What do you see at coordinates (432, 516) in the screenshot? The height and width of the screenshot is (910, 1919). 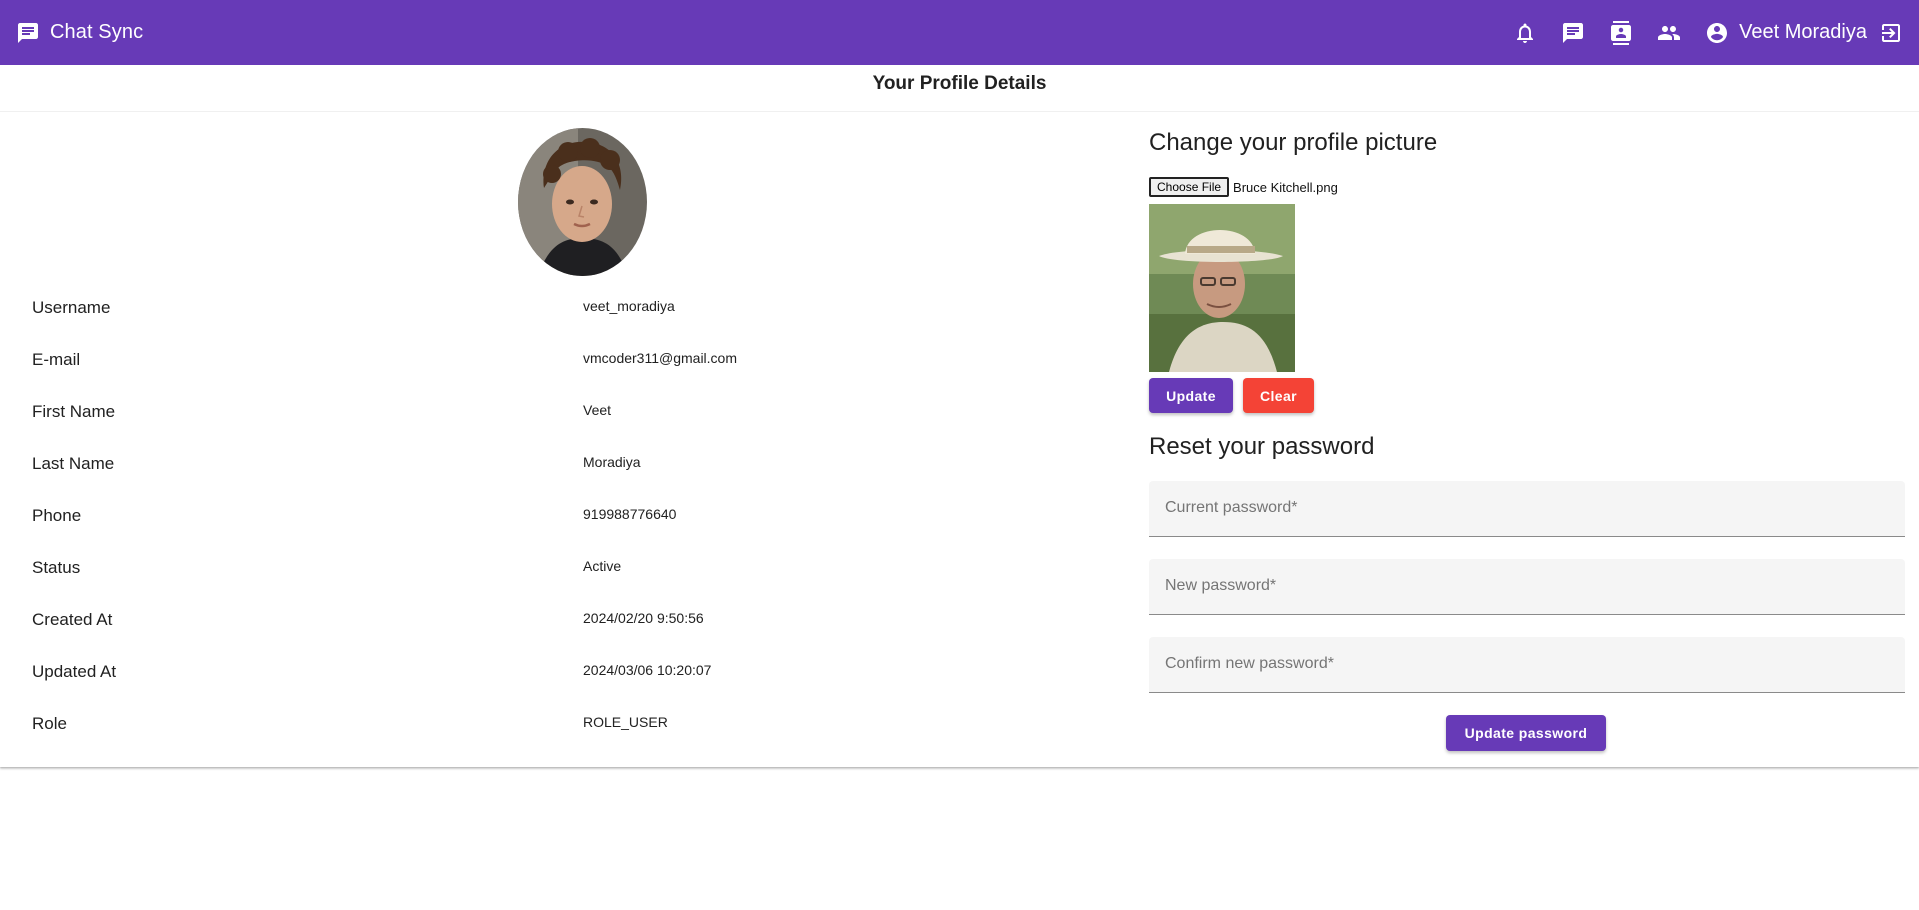 I see `detail-row-phone: Phone 919988776640` at bounding box center [432, 516].